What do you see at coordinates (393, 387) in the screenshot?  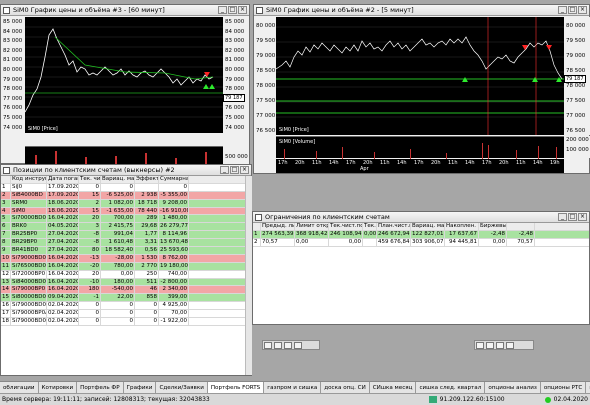 I see `tab: СИшка месяц` at bounding box center [393, 387].